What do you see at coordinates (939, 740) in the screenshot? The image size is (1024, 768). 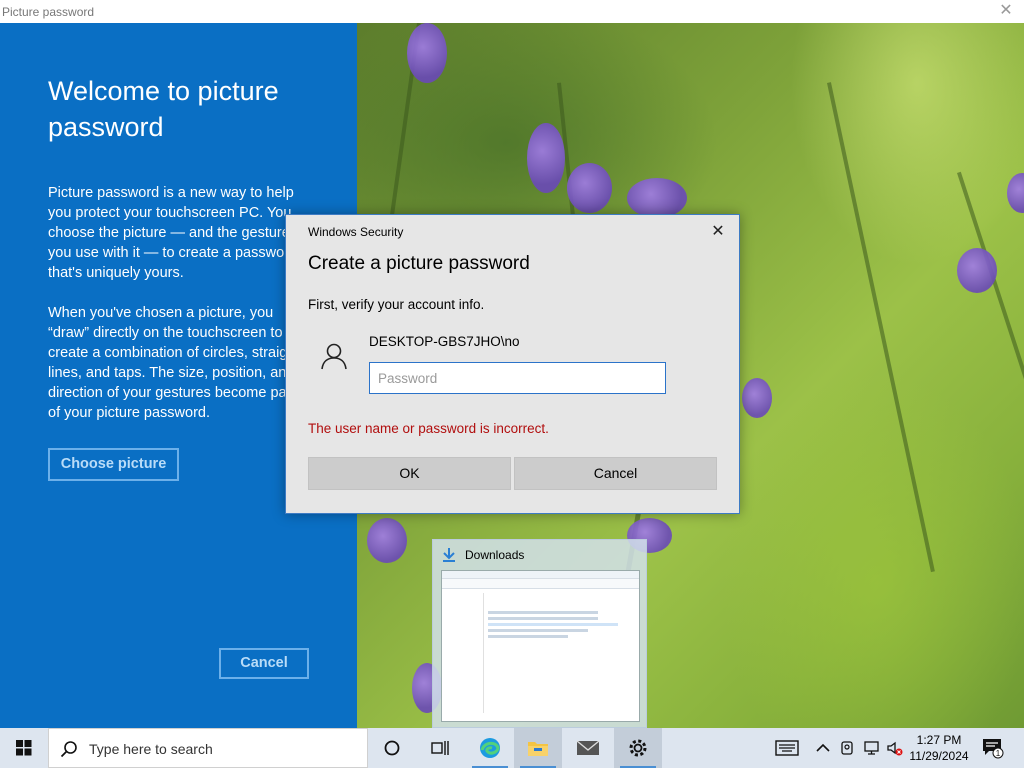 I see `clock-time: 1:27 PM` at bounding box center [939, 740].